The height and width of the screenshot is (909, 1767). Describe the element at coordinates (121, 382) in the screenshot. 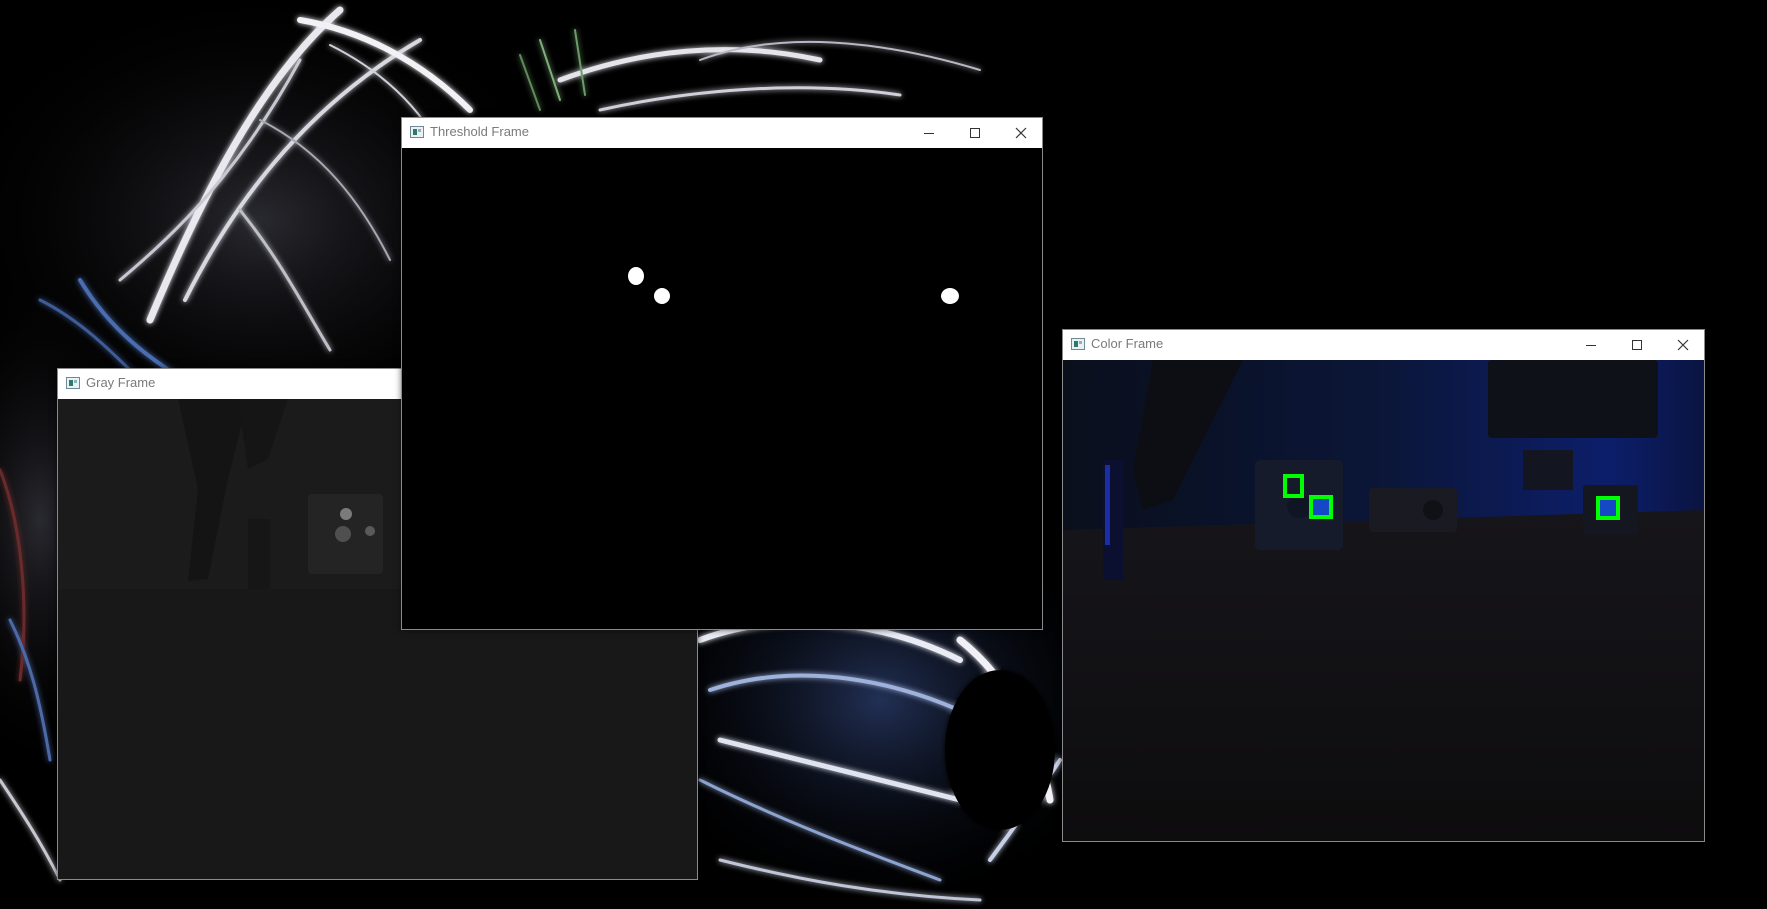

I see `gray-frame-title: Gray Frame` at that location.